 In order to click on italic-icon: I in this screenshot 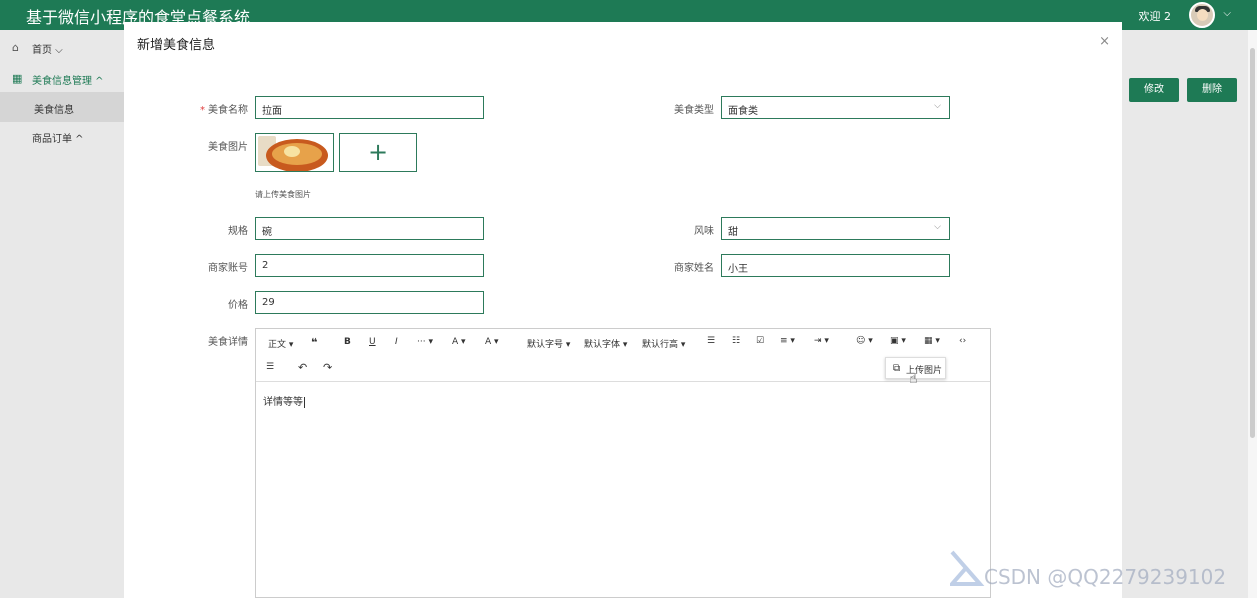, I will do `click(396, 342)`.